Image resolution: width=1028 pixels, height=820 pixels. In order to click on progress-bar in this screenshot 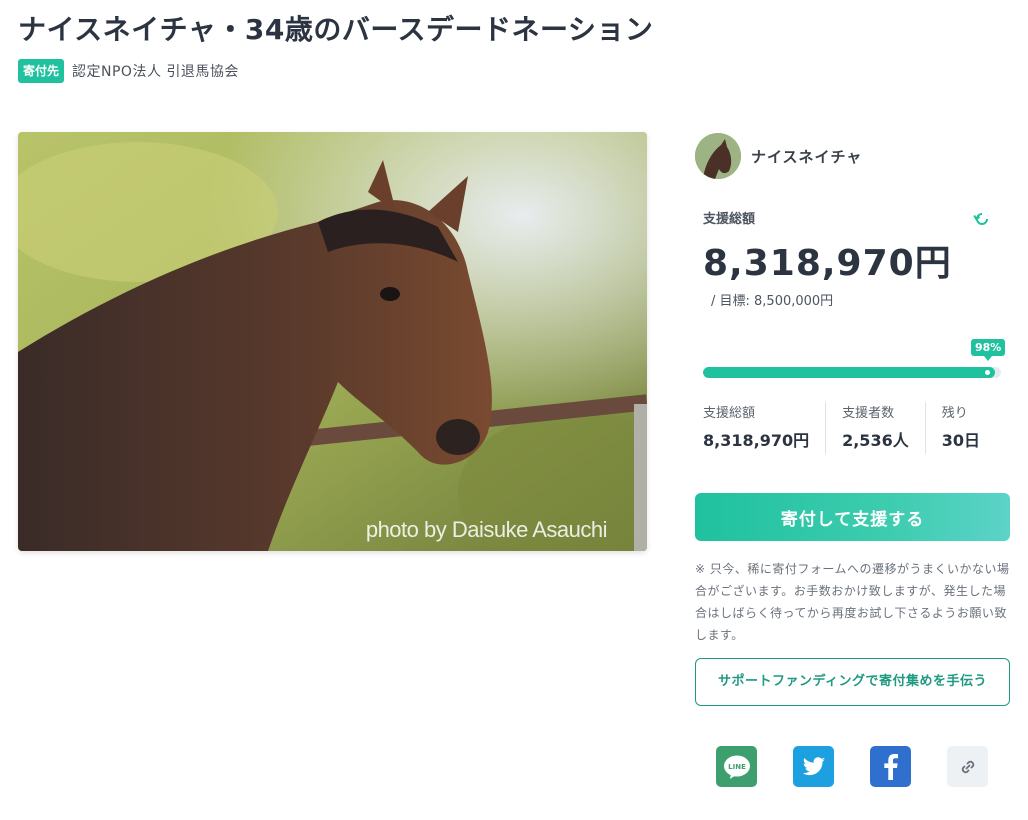, I will do `click(852, 372)`.